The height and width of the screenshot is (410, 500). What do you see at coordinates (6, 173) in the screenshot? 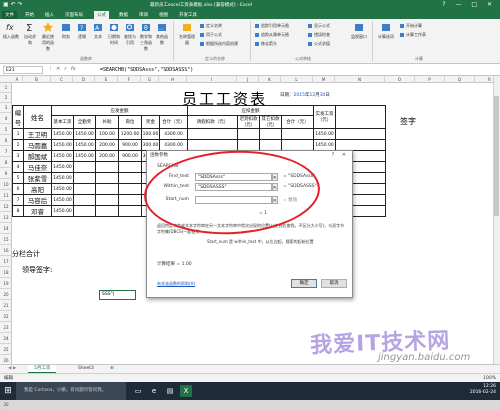
I see `row-header: 9` at bounding box center [6, 173].